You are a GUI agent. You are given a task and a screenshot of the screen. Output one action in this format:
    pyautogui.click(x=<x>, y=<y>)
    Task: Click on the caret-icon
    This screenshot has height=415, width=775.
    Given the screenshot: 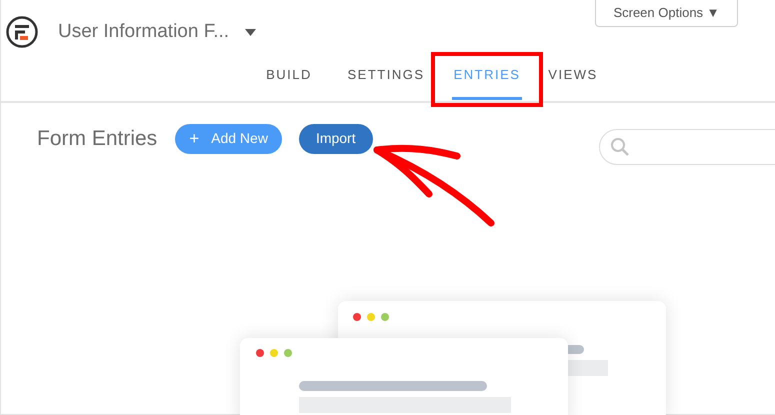 What is the action you would take?
    pyautogui.click(x=250, y=32)
    